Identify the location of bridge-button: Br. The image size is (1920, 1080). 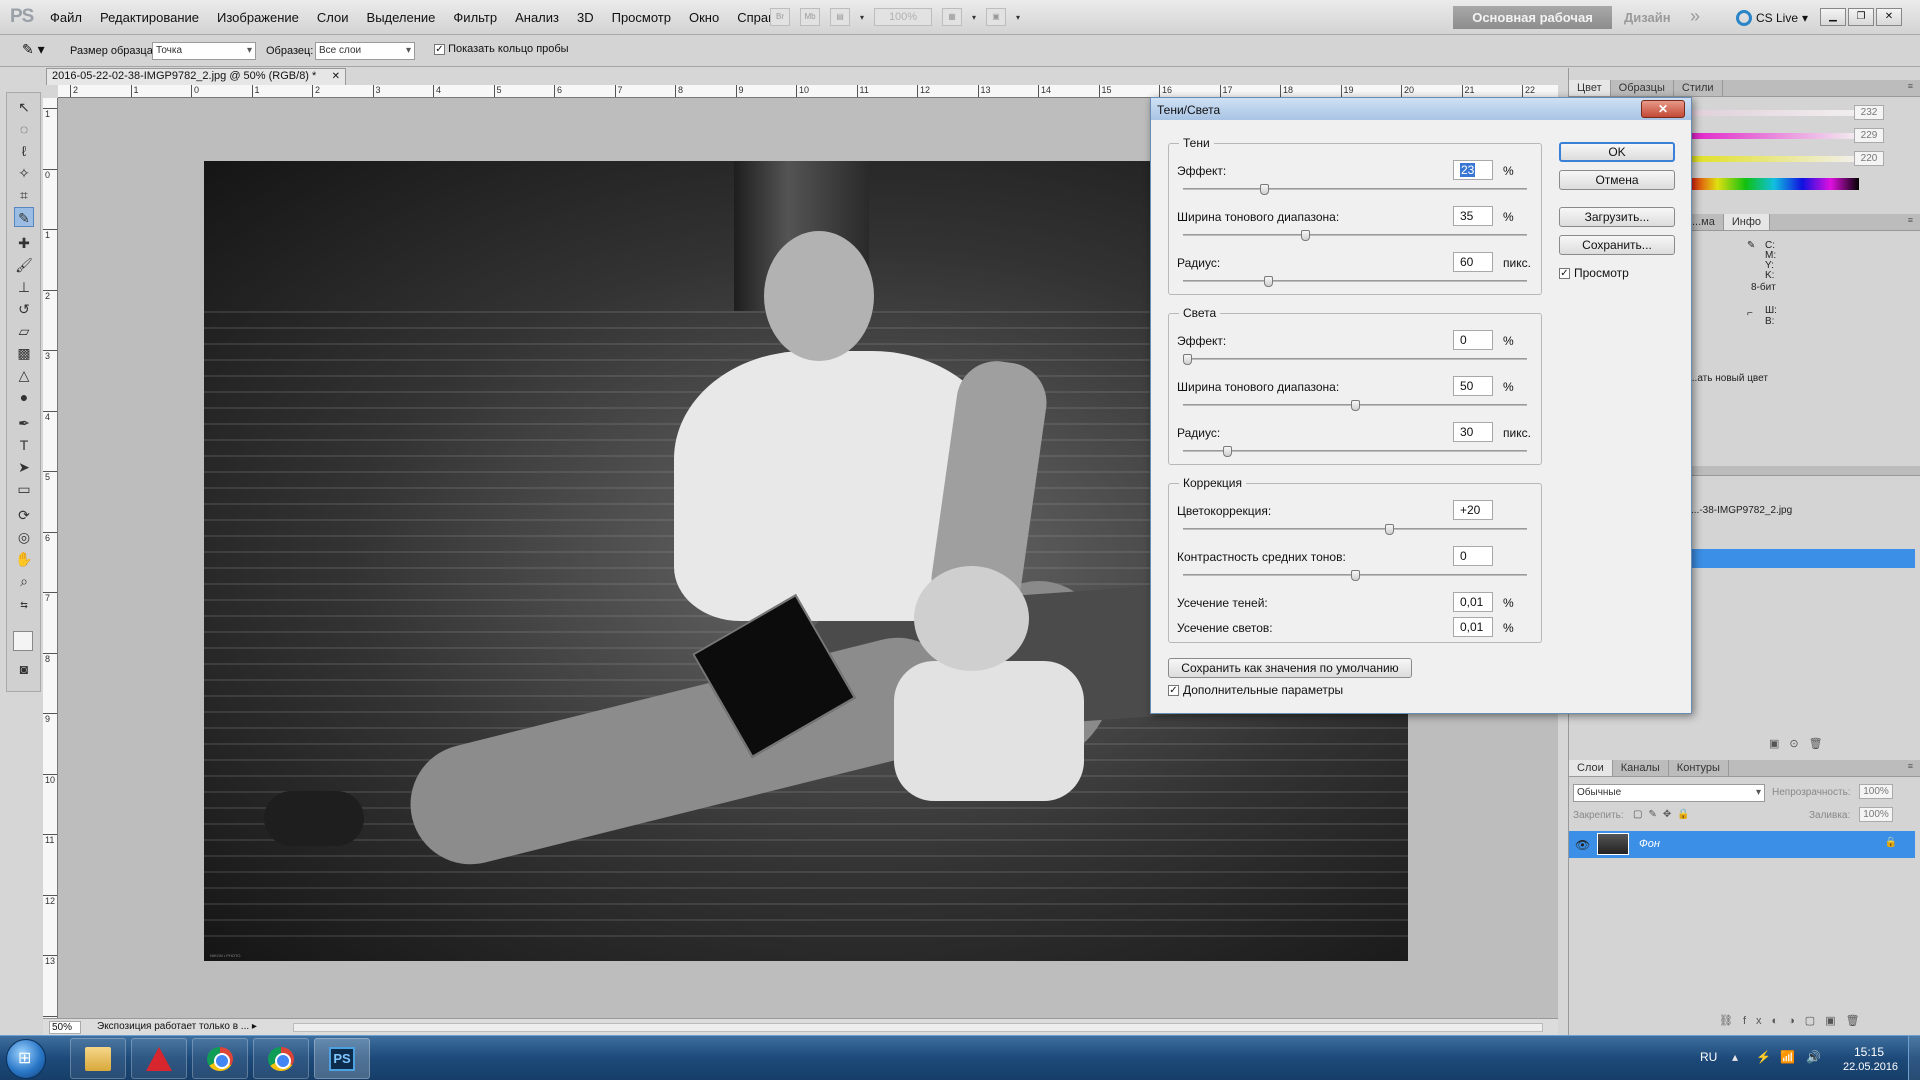
(780, 17).